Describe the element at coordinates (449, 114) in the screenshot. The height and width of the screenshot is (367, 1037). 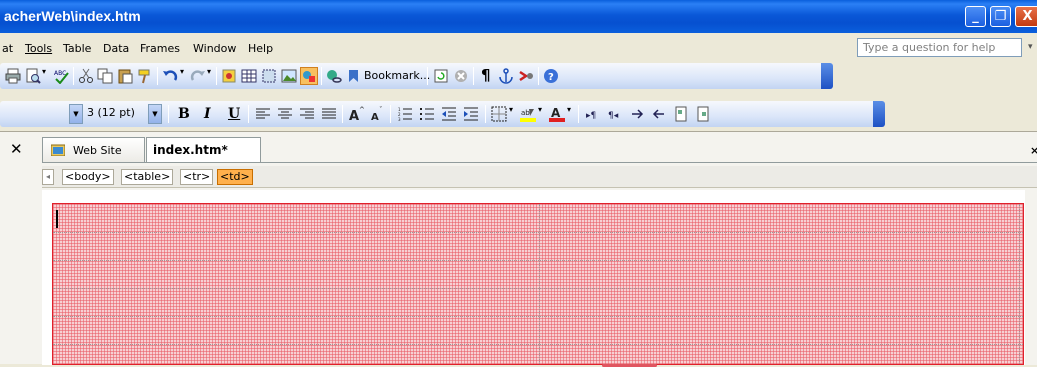
I see `decrease-indent-icon` at that location.